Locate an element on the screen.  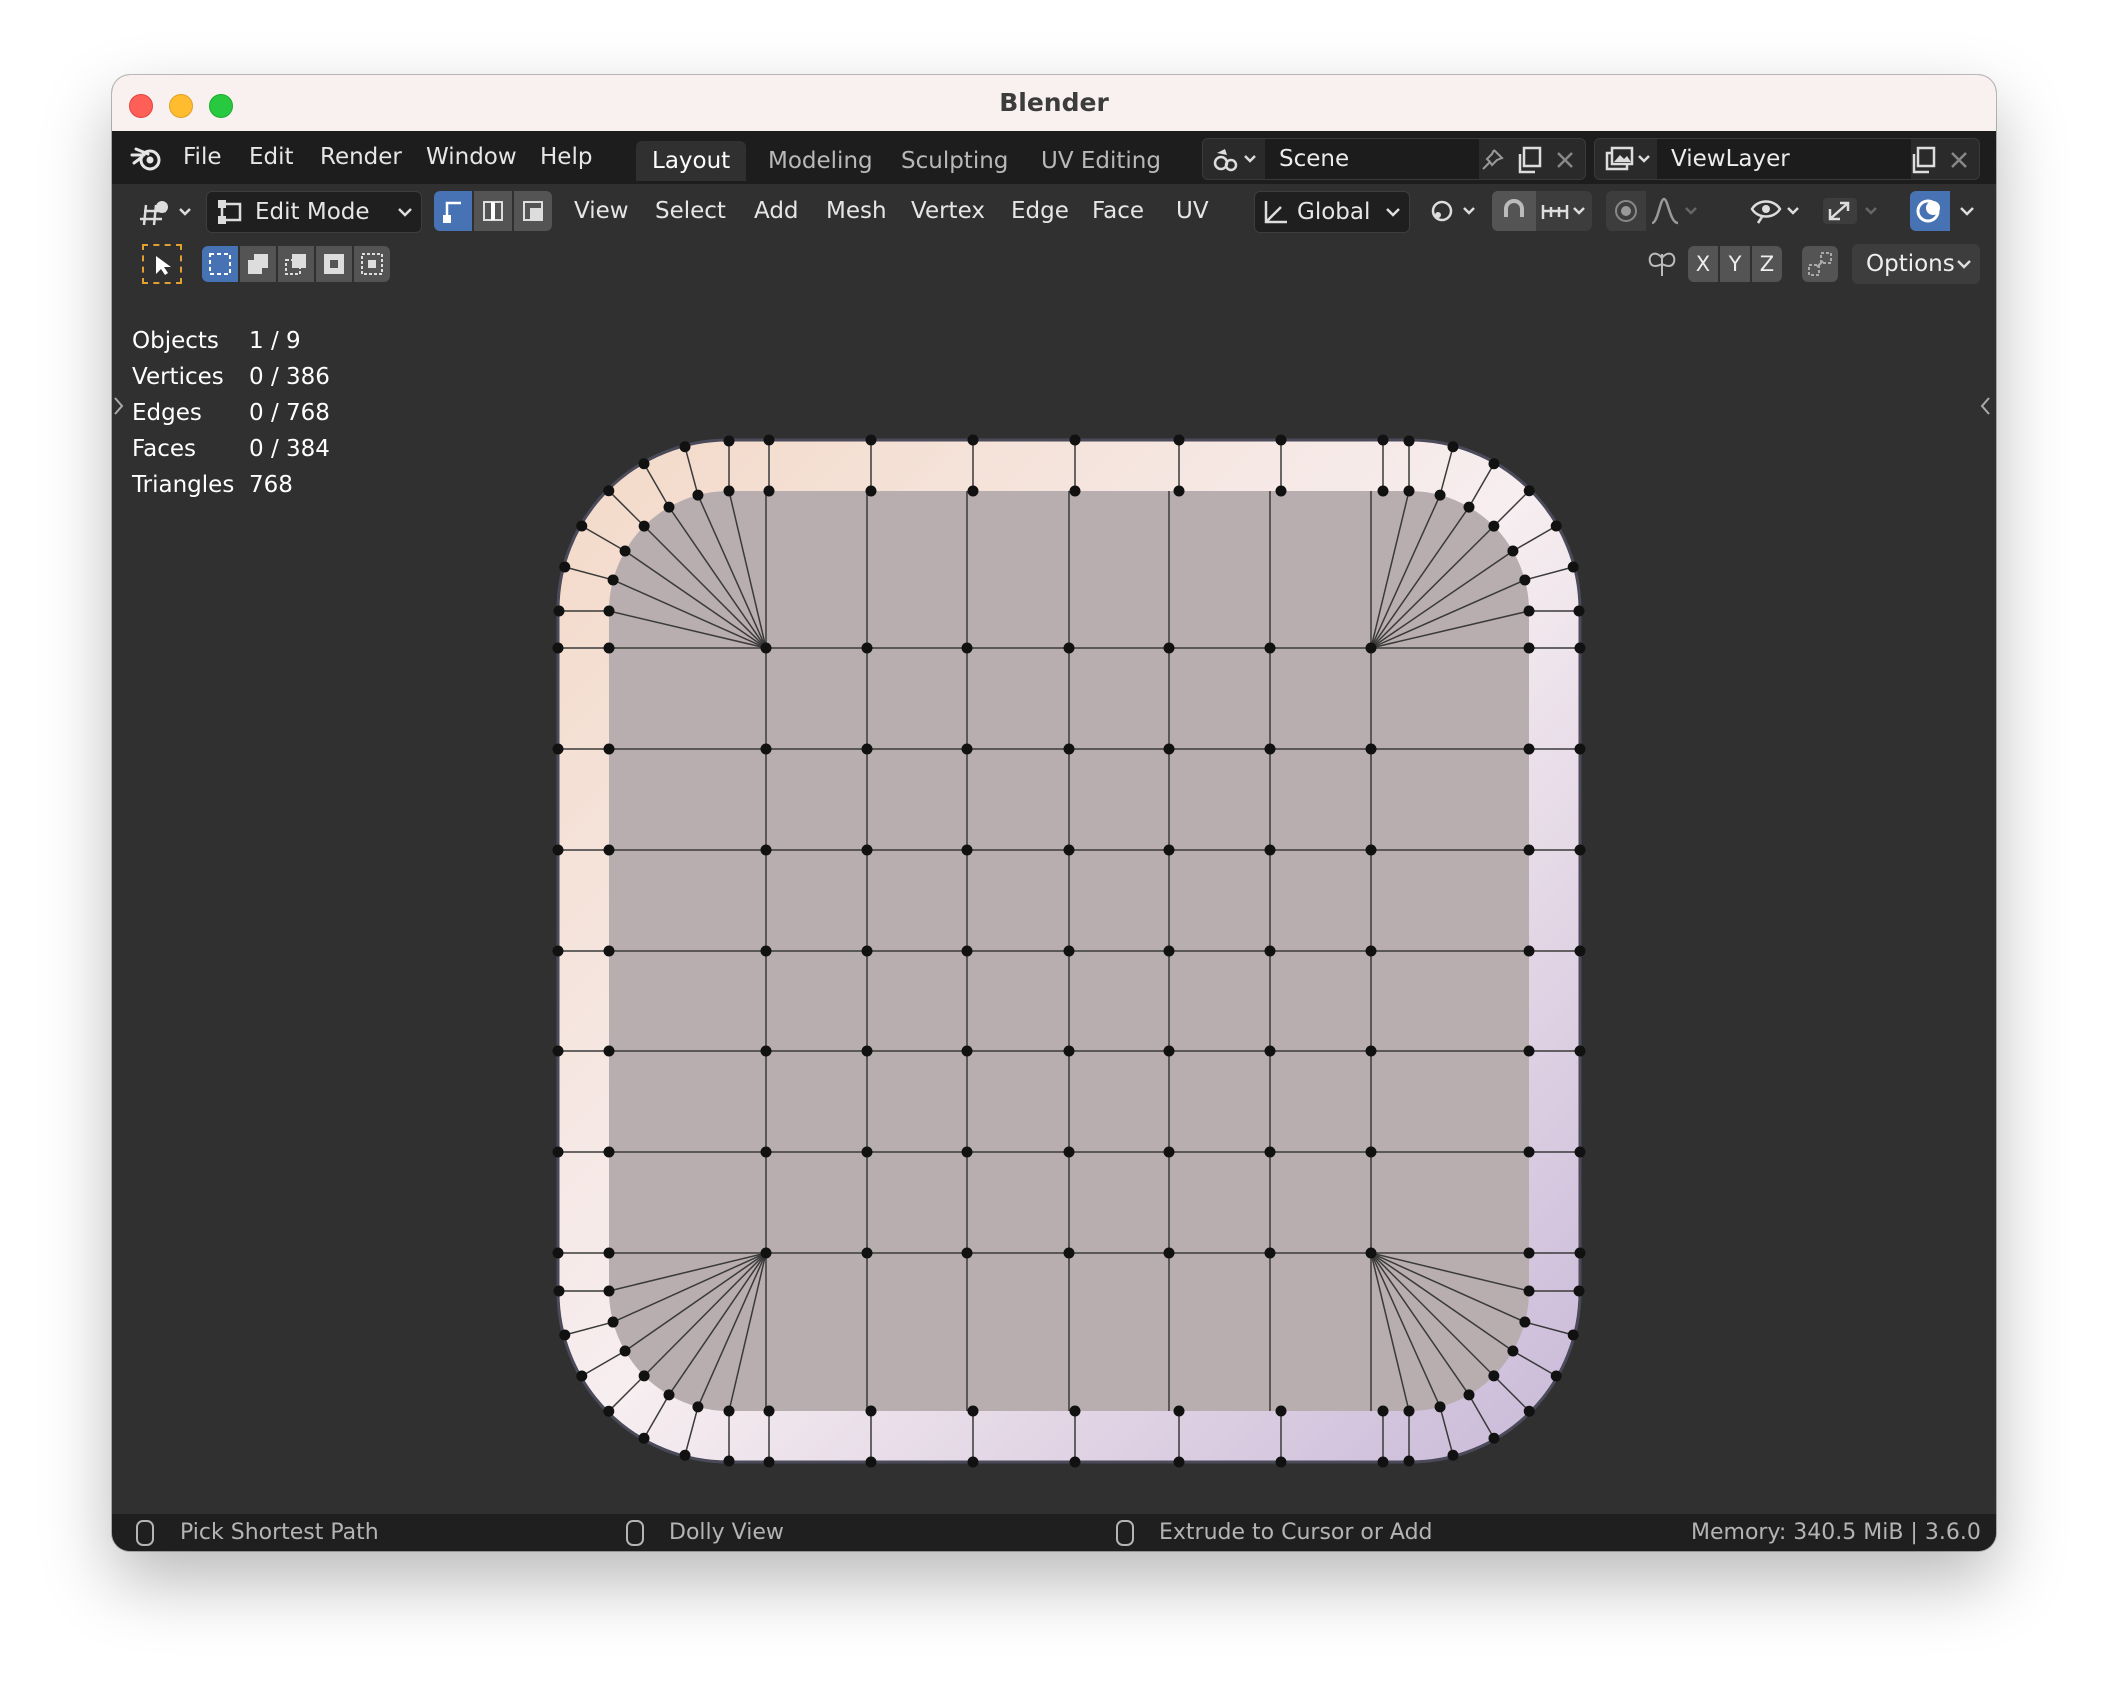
scene-icon is located at coordinates (1235, 159).